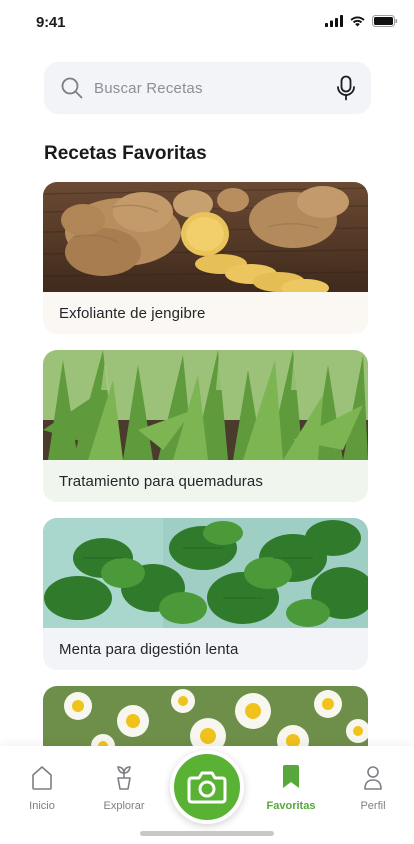  I want to click on tab-label: Explorar, so click(124, 806).